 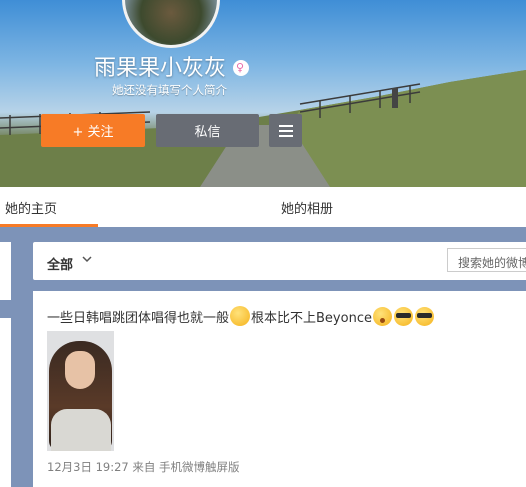 I want to click on post-text-part2: 根本比不上Beyonce, so click(x=311, y=318).